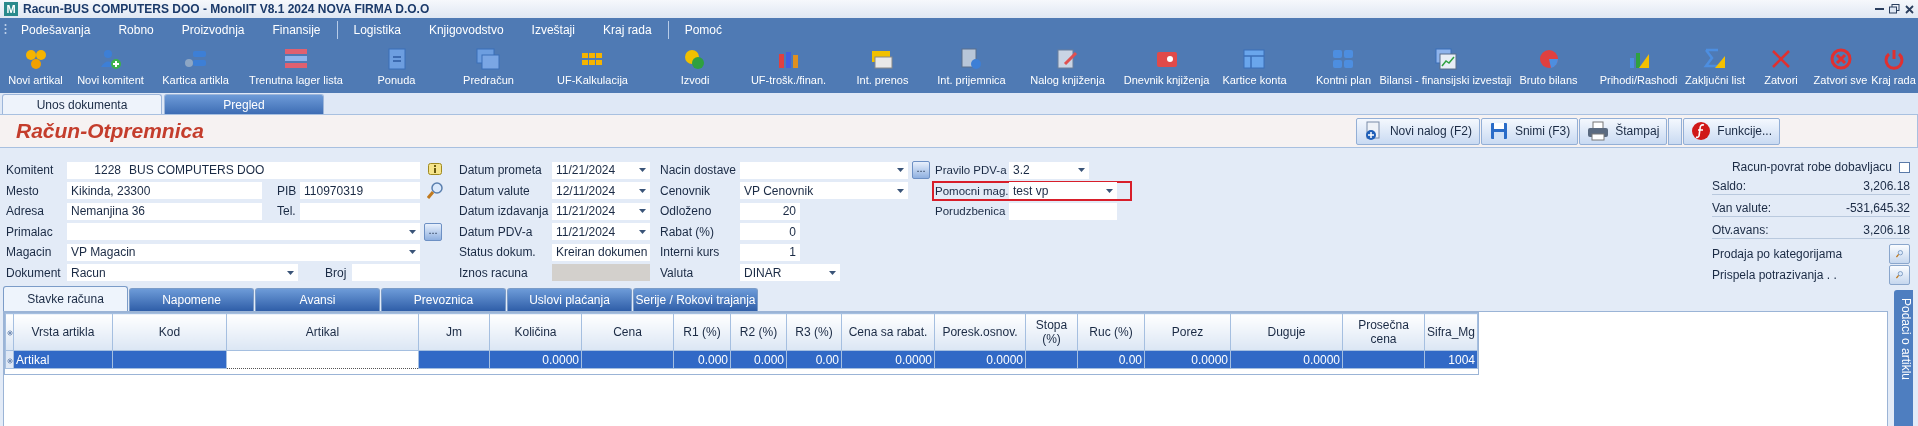 This screenshot has height=426, width=1918. Describe the element at coordinates (695, 67) in the screenshot. I see `toolbar-button: Izvodi` at that location.